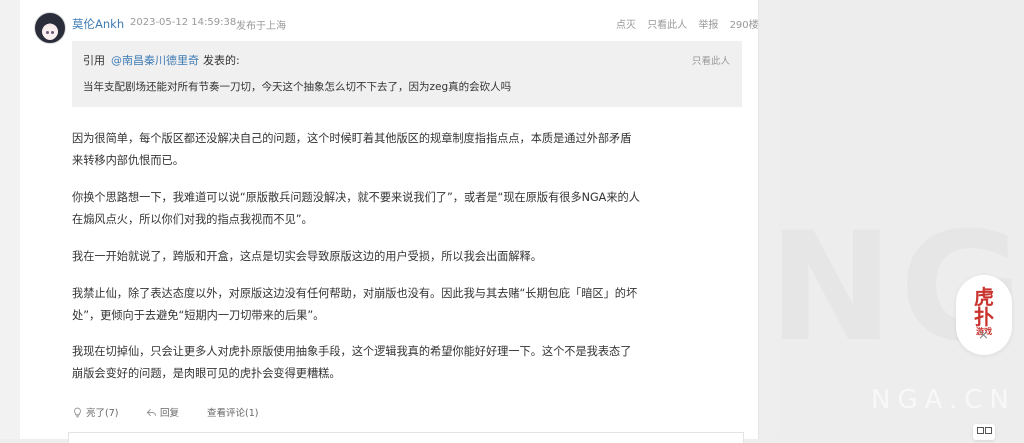 The image size is (1024, 443). What do you see at coordinates (943, 400) in the screenshot?
I see `nga-watermark-small: NGA.CN` at bounding box center [943, 400].